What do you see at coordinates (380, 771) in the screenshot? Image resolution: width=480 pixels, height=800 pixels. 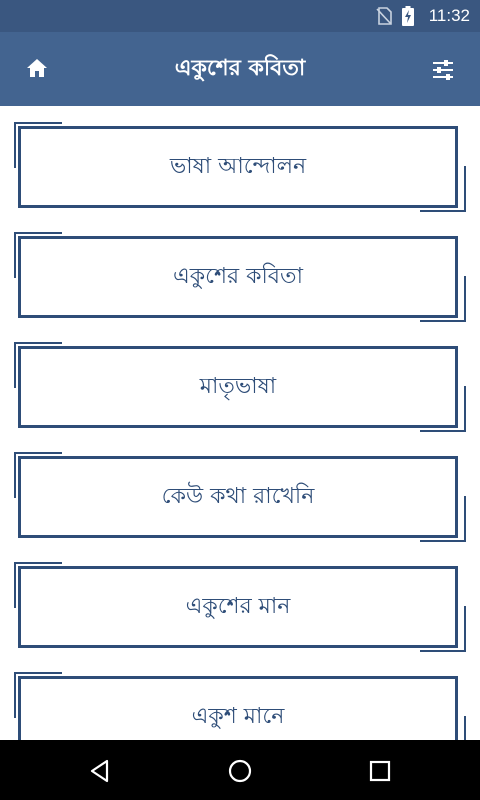 I see `recents-icon` at bounding box center [380, 771].